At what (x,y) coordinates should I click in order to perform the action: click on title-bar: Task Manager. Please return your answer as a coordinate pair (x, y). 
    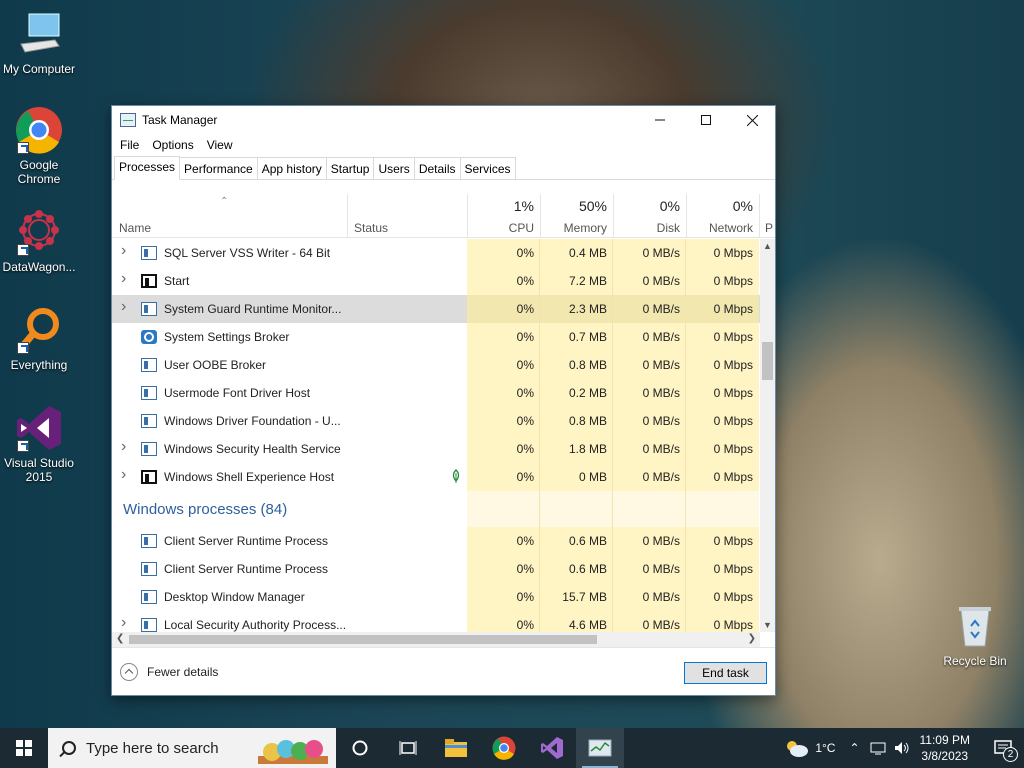
    Looking at the image, I should click on (443, 120).